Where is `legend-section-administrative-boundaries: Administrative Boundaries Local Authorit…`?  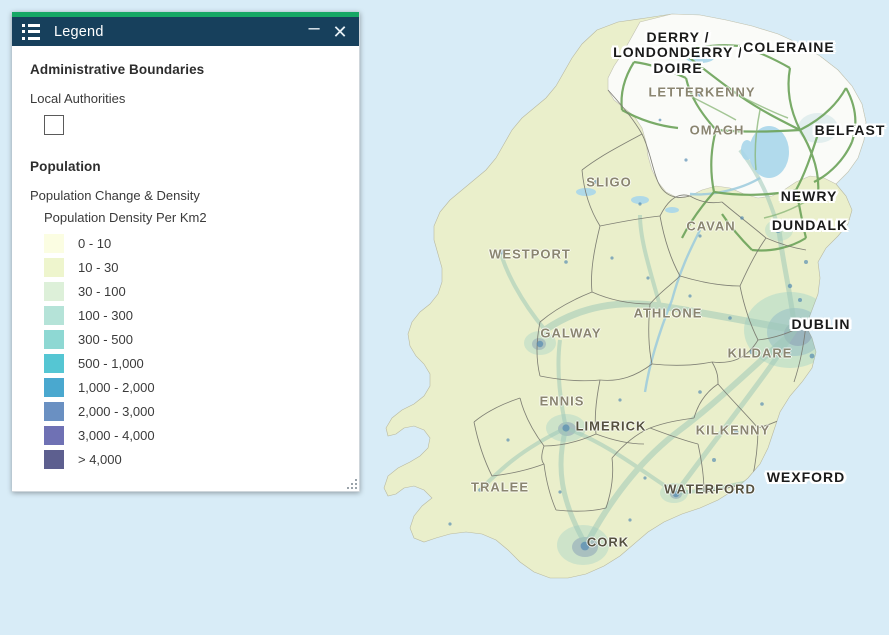 legend-section-administrative-boundaries: Administrative Boundaries Local Authorit… is located at coordinates (186, 99).